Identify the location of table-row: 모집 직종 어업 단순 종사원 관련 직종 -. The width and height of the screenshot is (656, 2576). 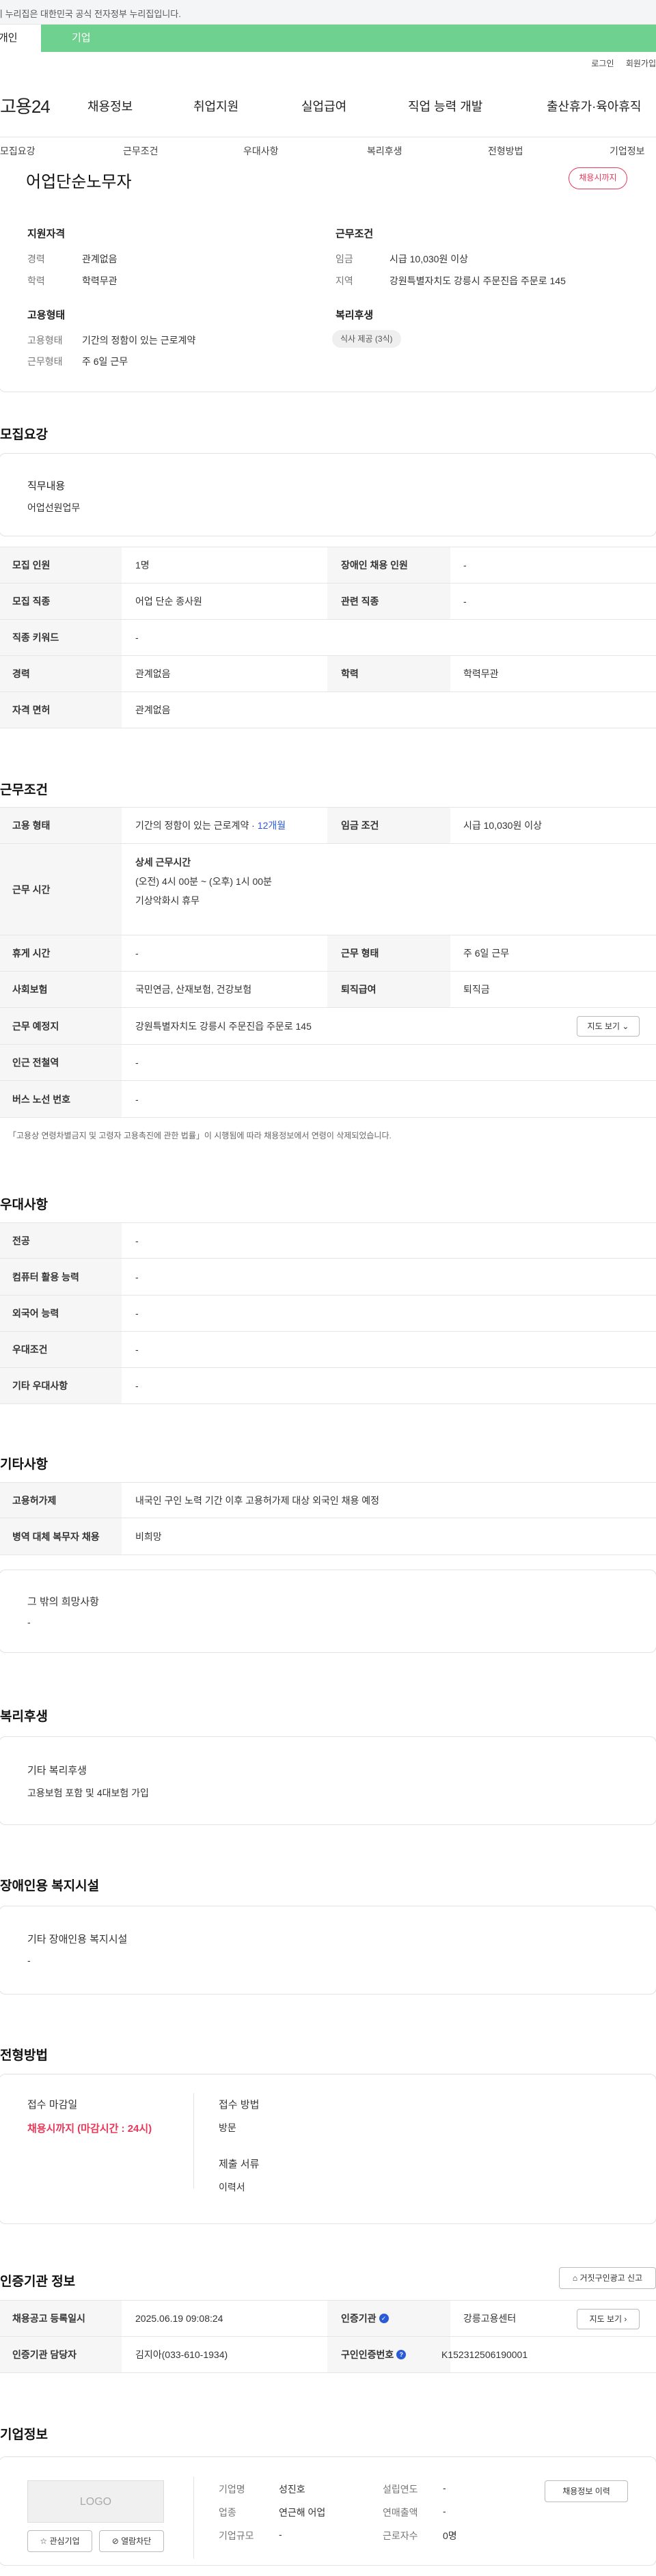
(328, 602).